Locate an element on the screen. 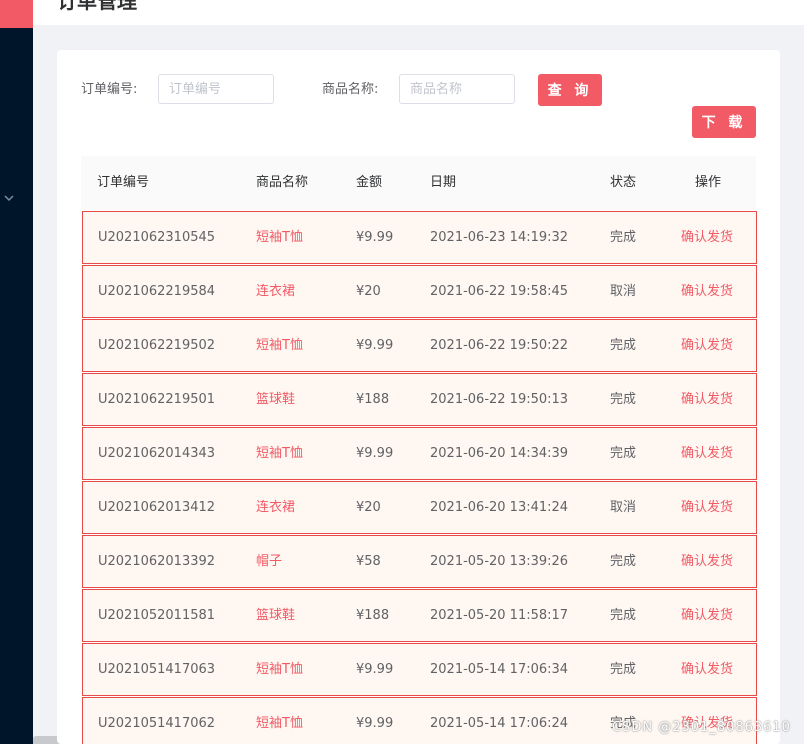  order-id-cell: U2021052011581 is located at coordinates (157, 615).